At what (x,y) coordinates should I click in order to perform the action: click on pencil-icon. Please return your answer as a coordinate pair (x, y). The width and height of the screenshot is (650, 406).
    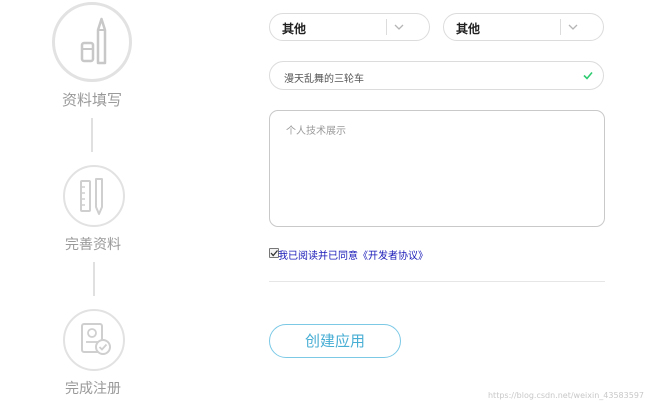
    Looking at the image, I should click on (93, 41).